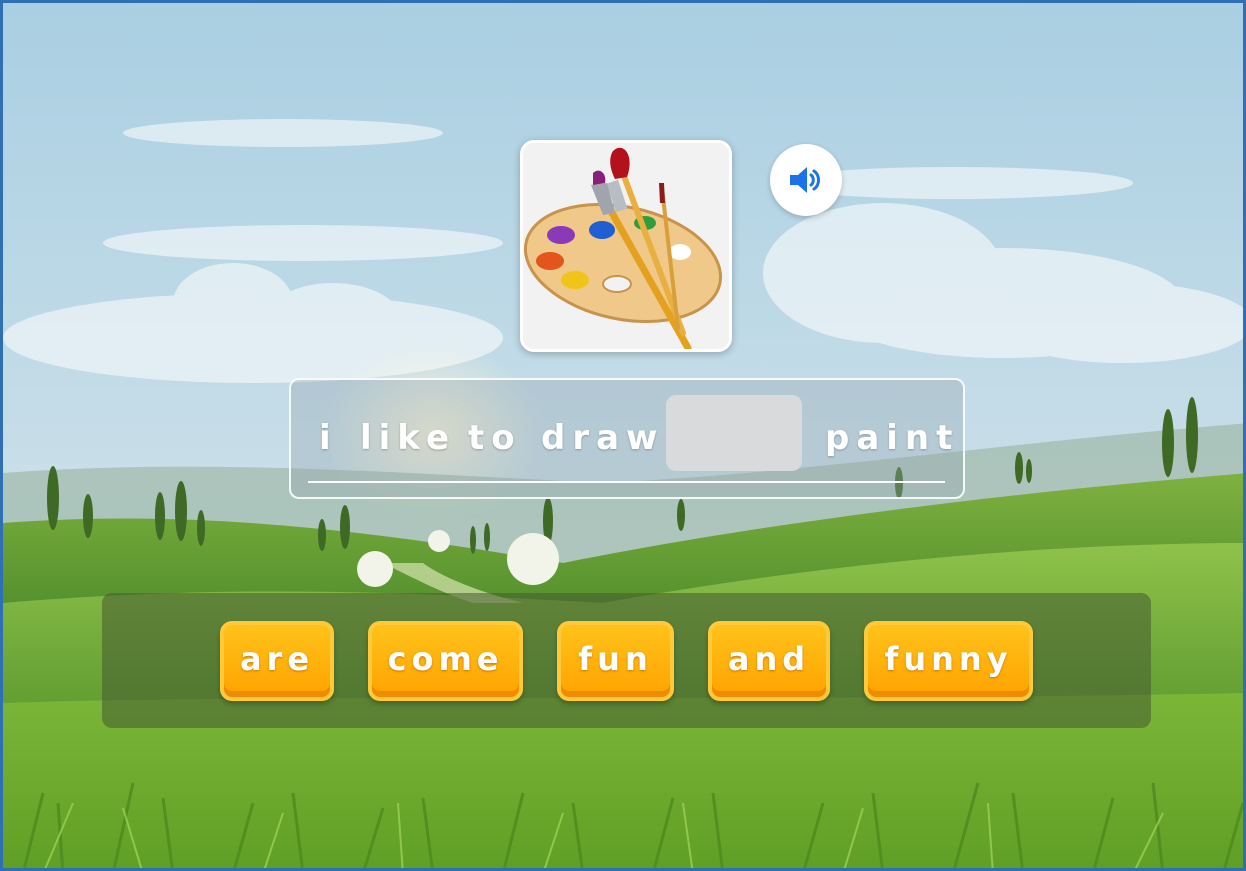 The height and width of the screenshot is (871, 1246). Describe the element at coordinates (603, 438) in the screenshot. I see `sentence-word: draw` at that location.